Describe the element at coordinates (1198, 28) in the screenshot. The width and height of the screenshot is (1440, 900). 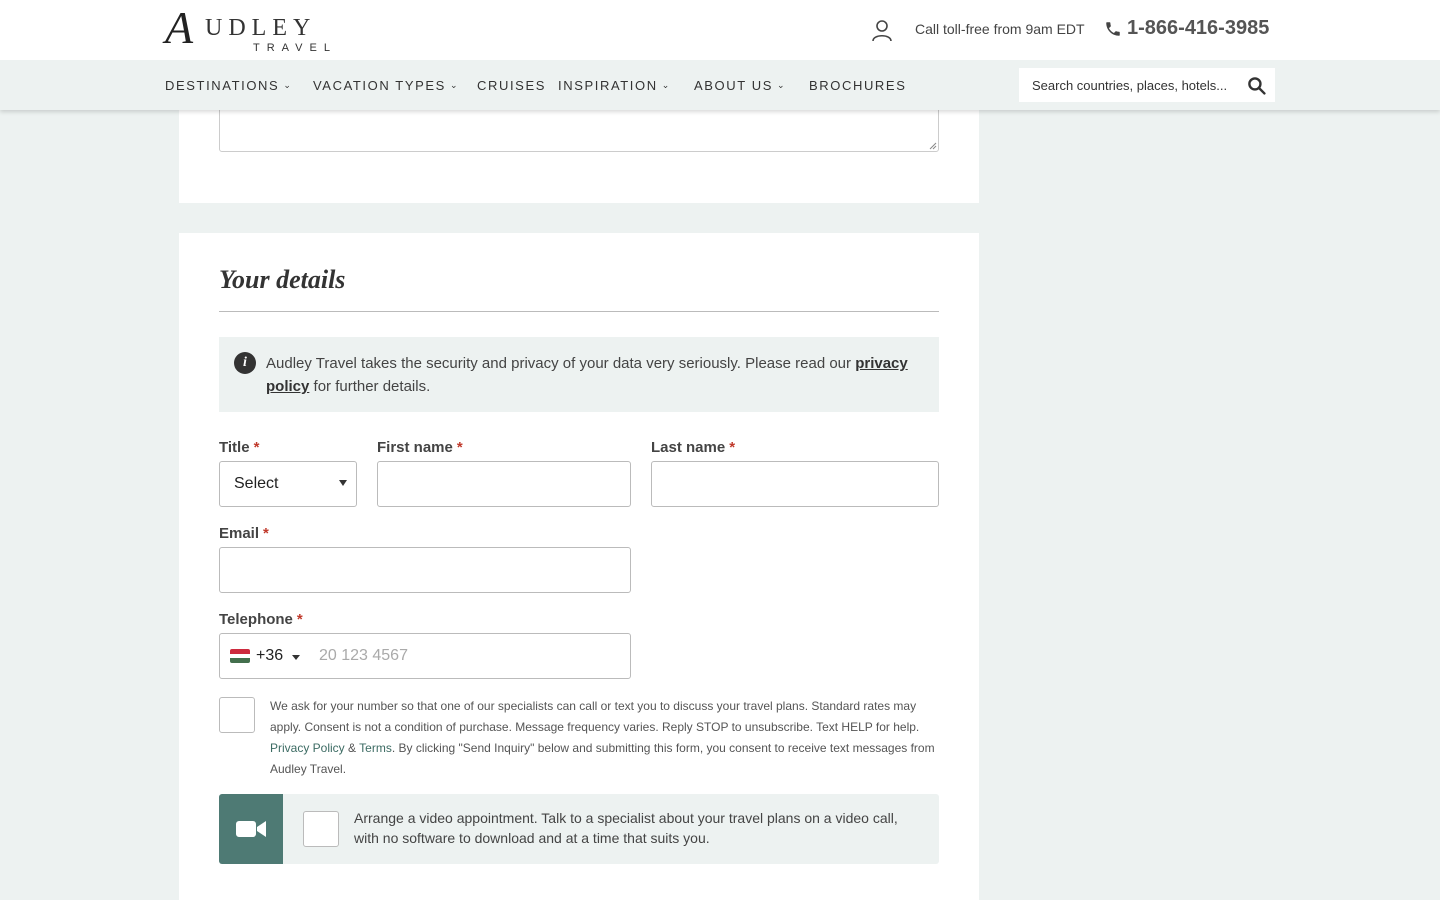
I see `phone-number-link: 1-866-416-3985` at that location.